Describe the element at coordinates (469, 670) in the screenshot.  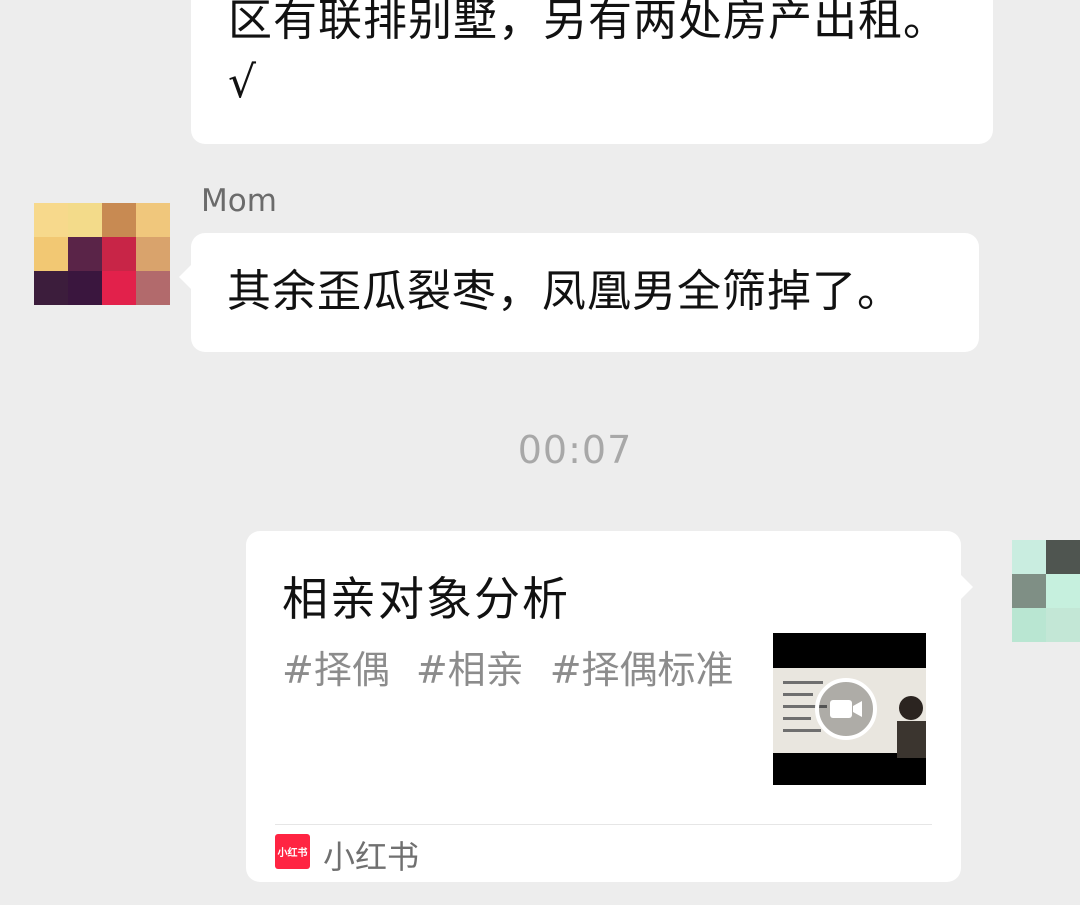
I see `tag: #相亲` at that location.